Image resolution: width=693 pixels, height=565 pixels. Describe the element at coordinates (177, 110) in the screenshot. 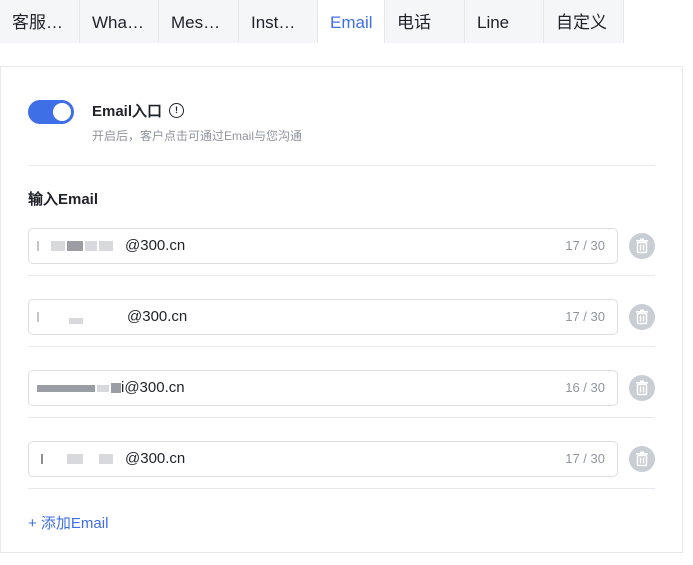

I see `info-circle-icon: !` at that location.